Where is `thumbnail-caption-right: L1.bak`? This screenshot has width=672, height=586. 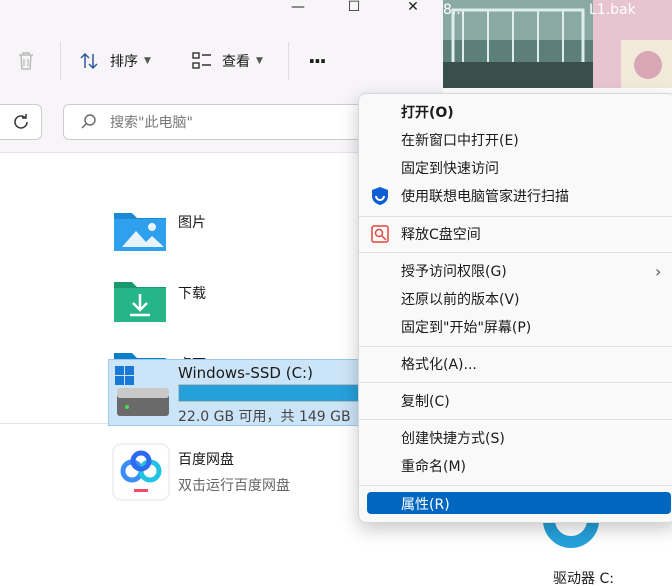
thumbnail-caption-right: L1.bak is located at coordinates (612, 10).